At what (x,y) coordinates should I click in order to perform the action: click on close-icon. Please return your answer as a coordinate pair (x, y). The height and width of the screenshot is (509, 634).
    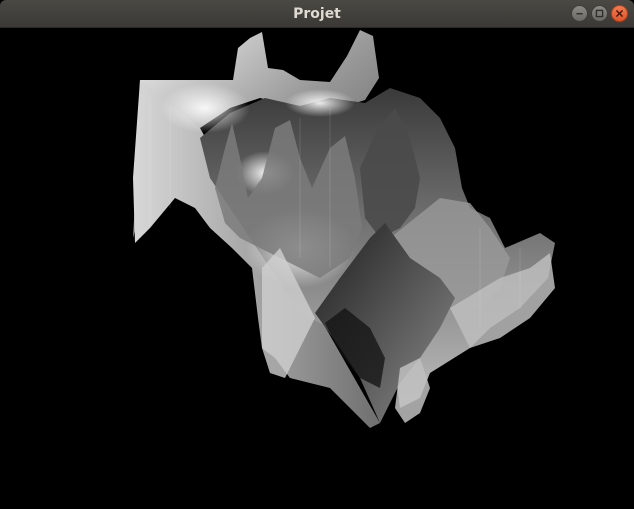
    Looking at the image, I should click on (619, 13).